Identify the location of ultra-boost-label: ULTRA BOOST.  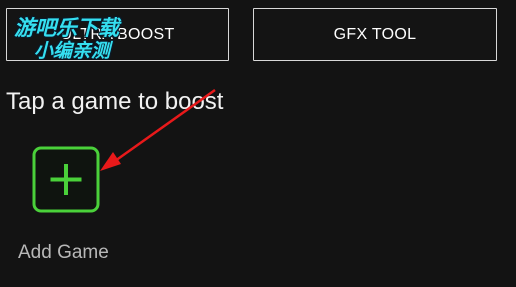
(117, 34).